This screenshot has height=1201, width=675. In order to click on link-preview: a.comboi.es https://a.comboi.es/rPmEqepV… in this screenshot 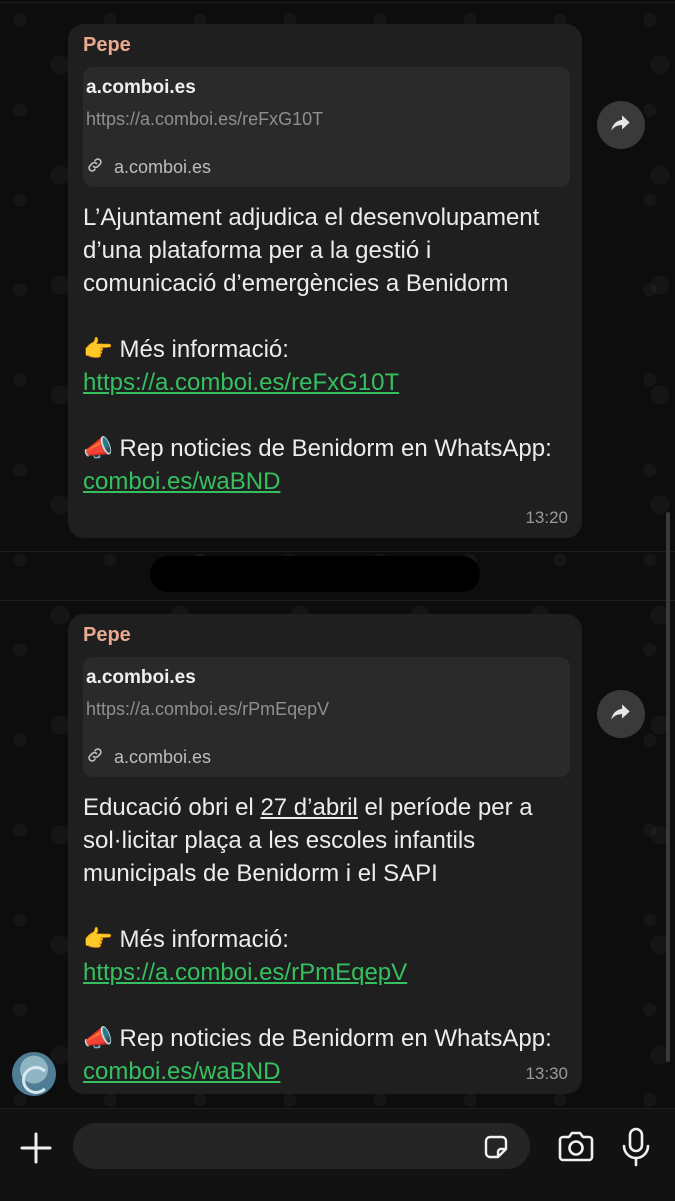, I will do `click(326, 717)`.